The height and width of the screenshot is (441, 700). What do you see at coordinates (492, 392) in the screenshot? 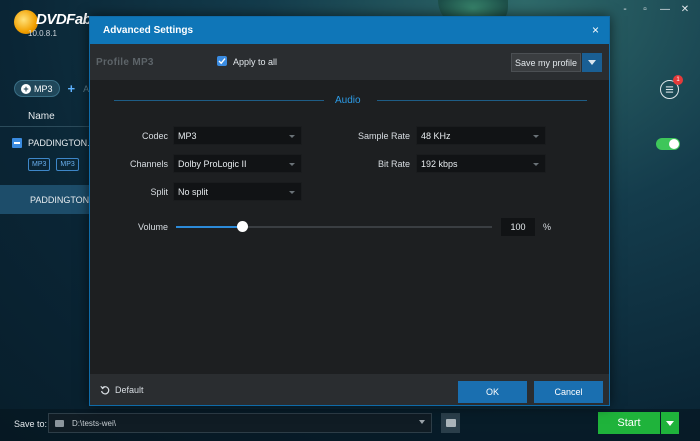
I see `ok-button: OK` at bounding box center [492, 392].